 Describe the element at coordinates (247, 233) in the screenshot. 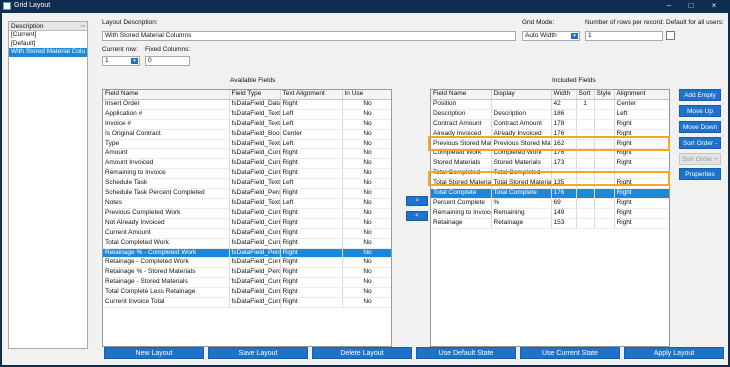

I see `table-row: Current Amount fsDataField_Curr Right No` at that location.